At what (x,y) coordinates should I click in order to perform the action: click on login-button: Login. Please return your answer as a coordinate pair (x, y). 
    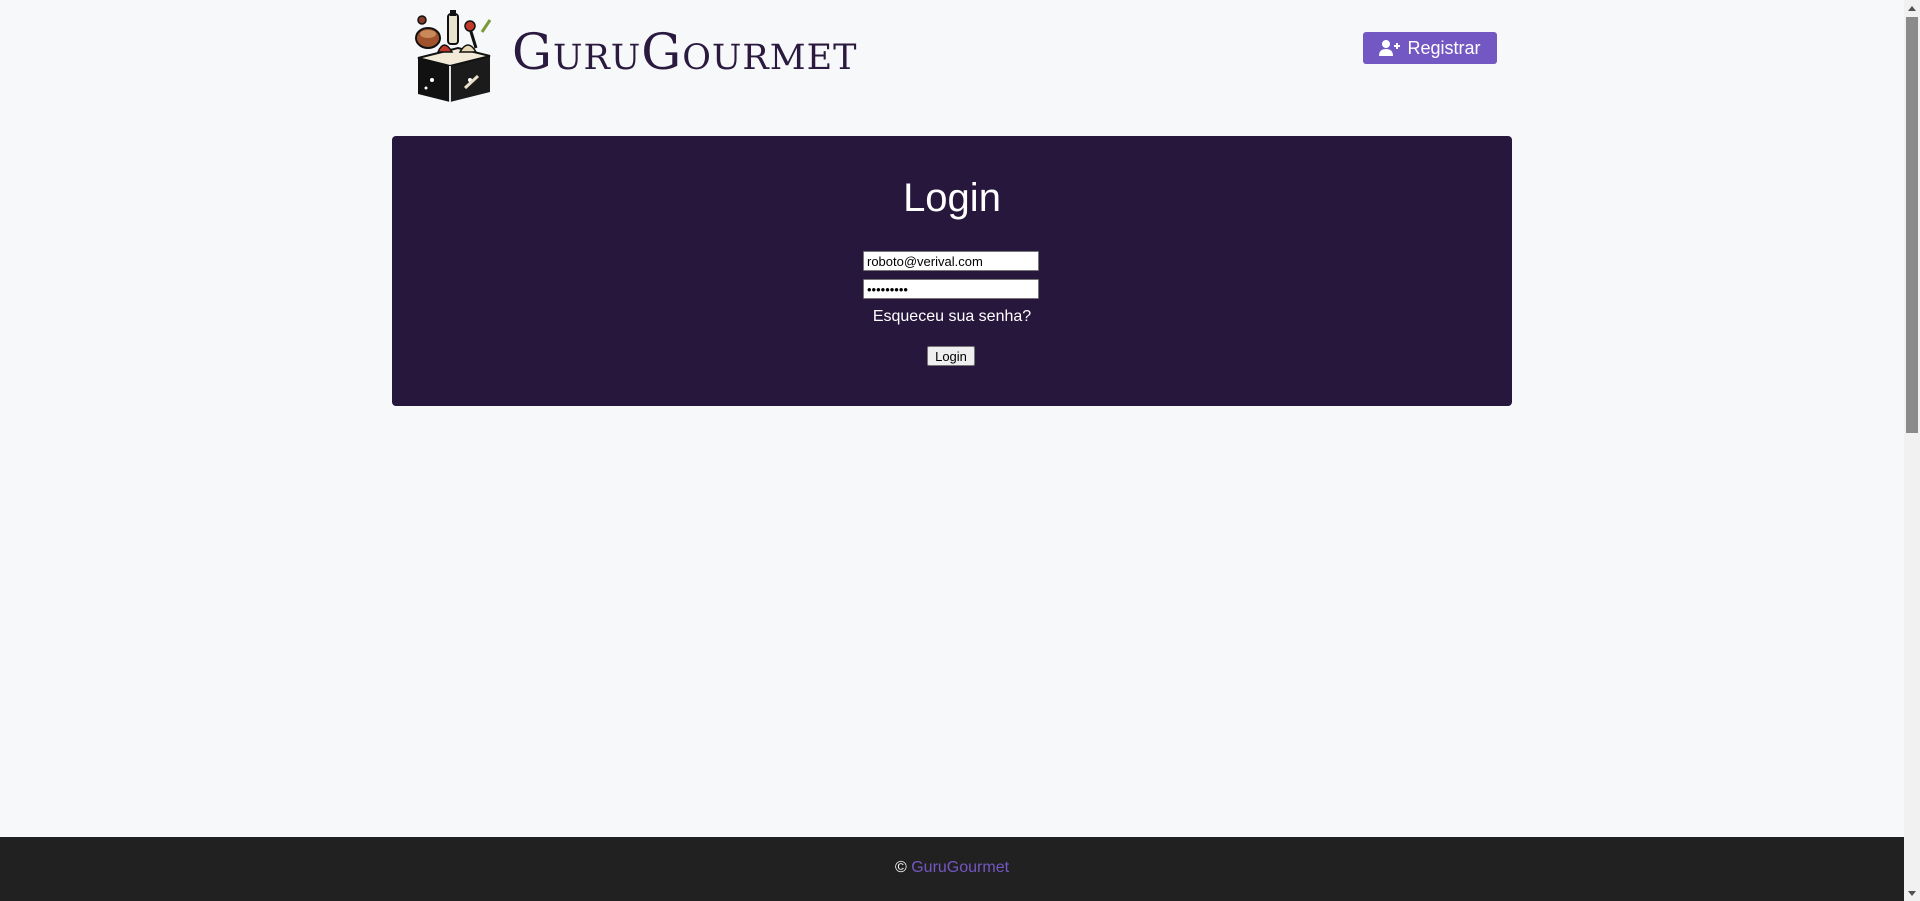
    Looking at the image, I should click on (951, 356).